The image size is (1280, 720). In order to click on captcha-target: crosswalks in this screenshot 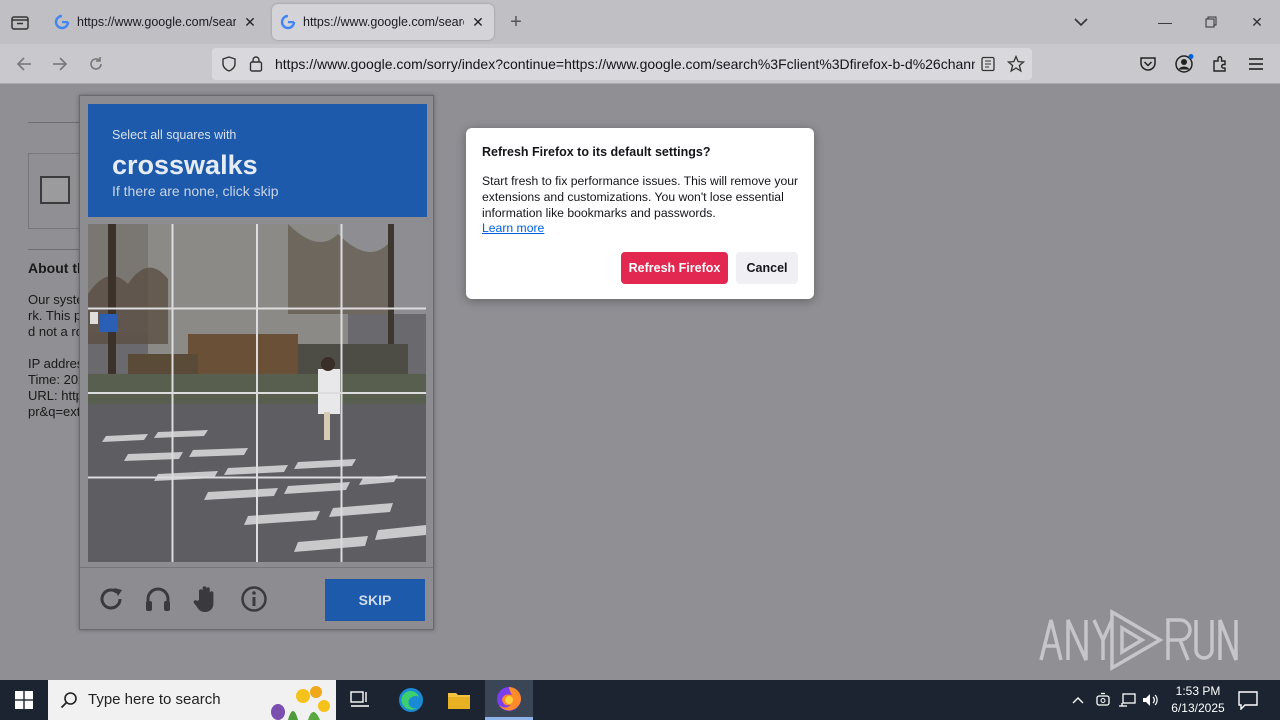, I will do `click(185, 165)`.